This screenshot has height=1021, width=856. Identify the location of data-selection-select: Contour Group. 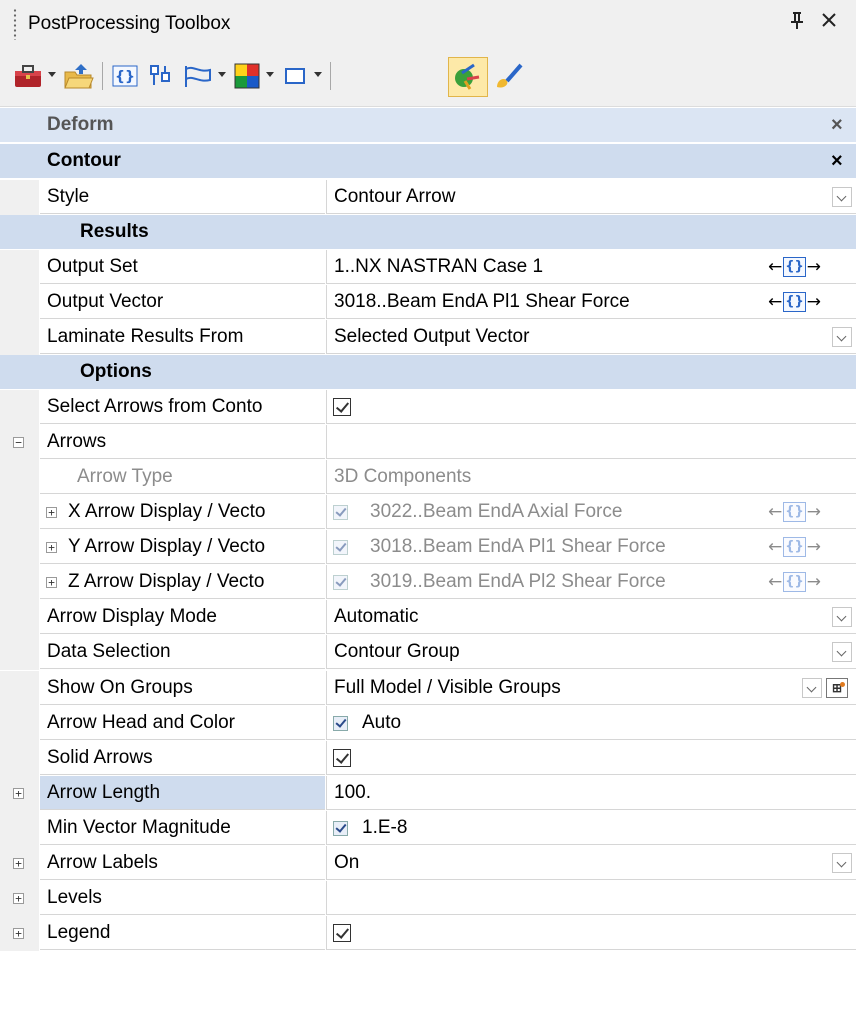
(591, 652).